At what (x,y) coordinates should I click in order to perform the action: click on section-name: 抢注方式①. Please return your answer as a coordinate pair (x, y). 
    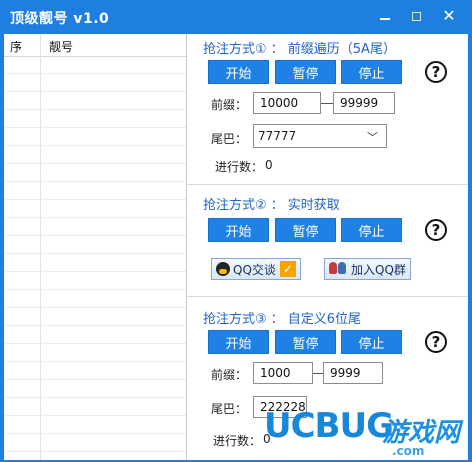
    Looking at the image, I should click on (235, 49).